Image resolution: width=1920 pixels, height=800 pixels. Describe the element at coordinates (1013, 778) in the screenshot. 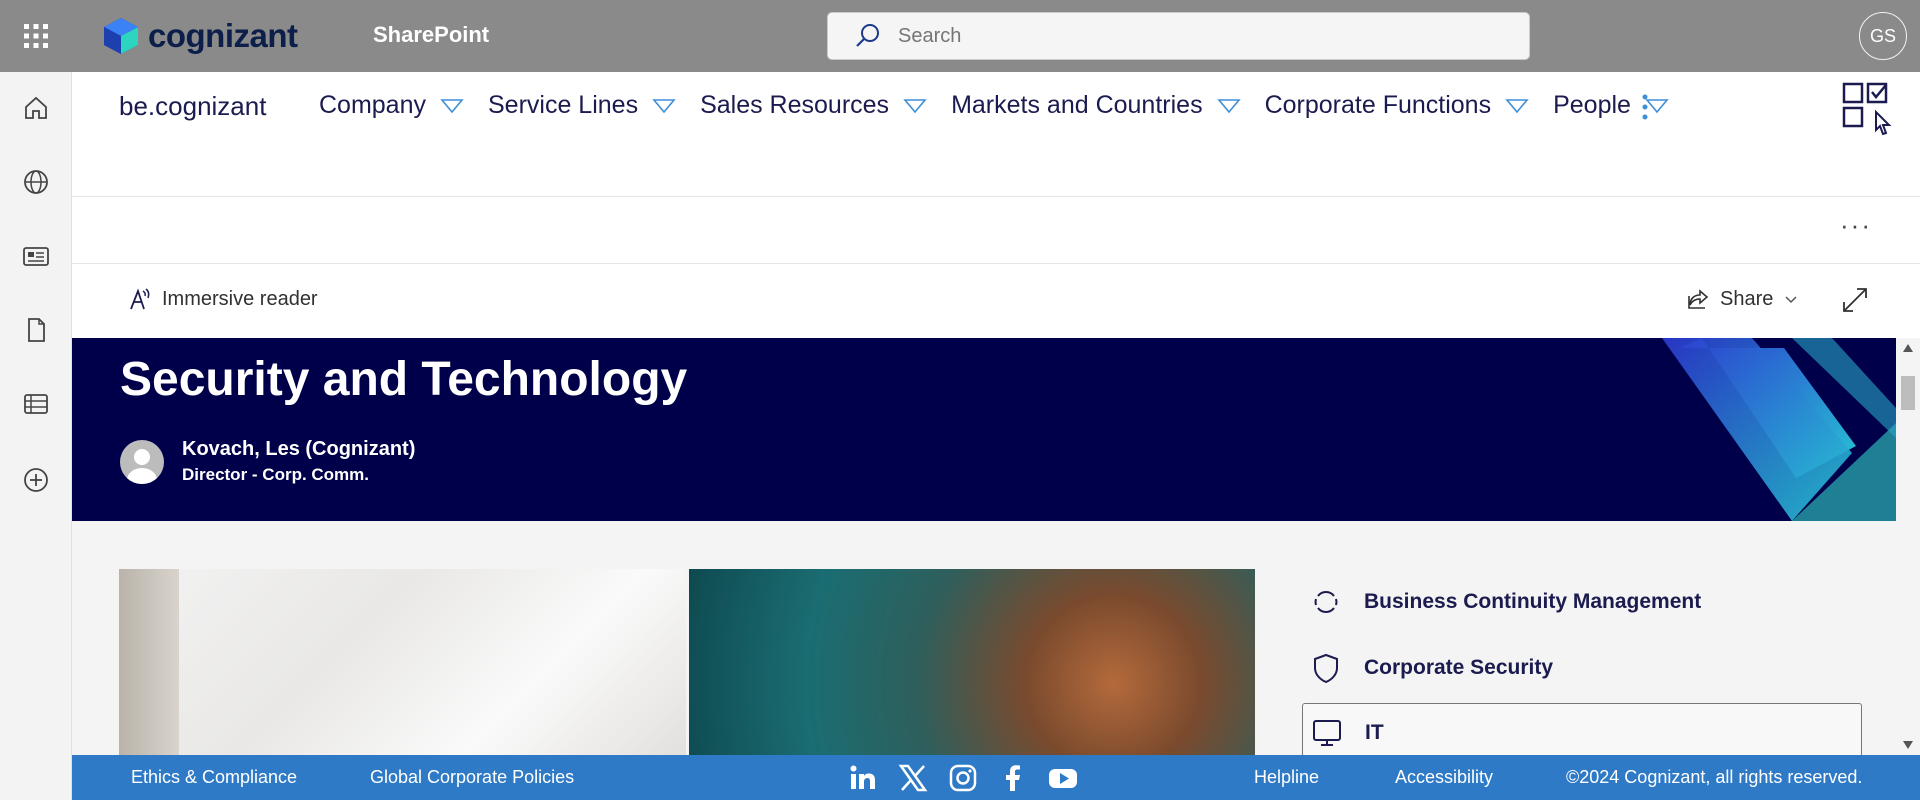

I see `facebook-icon` at that location.